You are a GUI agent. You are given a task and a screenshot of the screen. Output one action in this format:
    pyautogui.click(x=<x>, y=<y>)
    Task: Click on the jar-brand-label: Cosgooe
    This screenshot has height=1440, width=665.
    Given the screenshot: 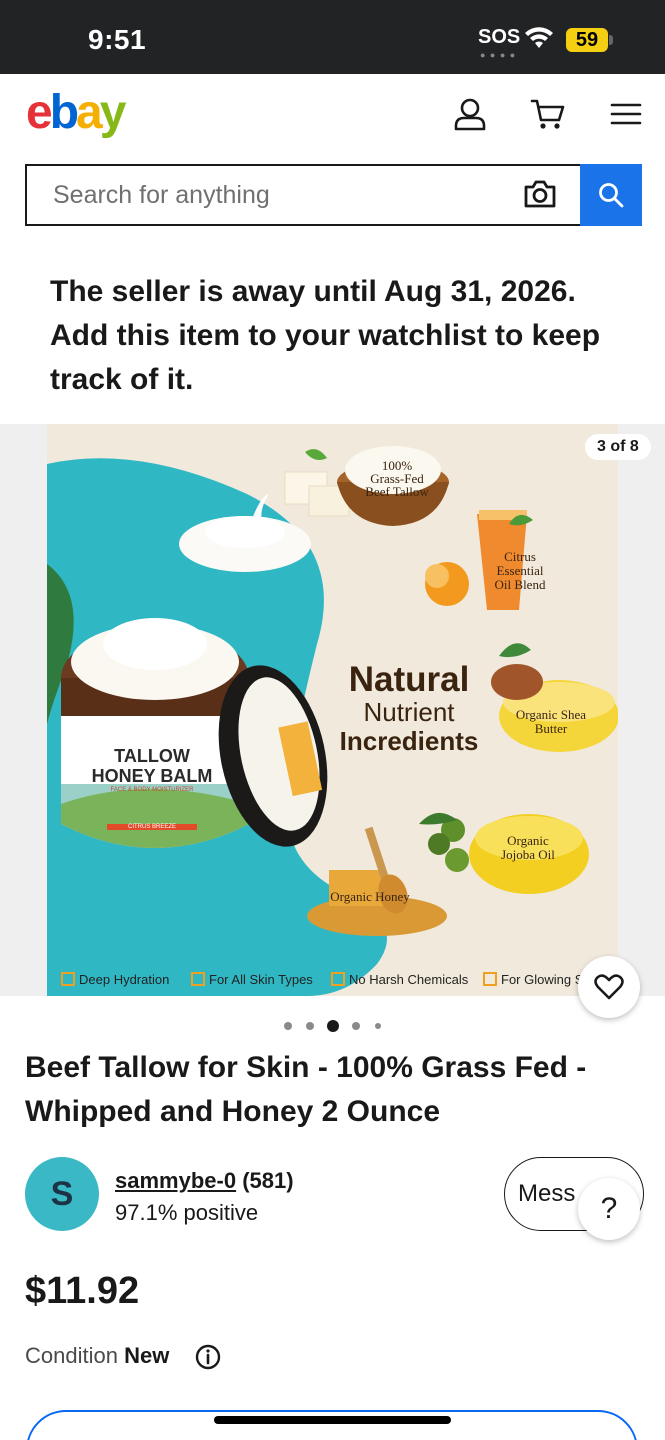 What is the action you would take?
    pyautogui.click(x=85, y=725)
    